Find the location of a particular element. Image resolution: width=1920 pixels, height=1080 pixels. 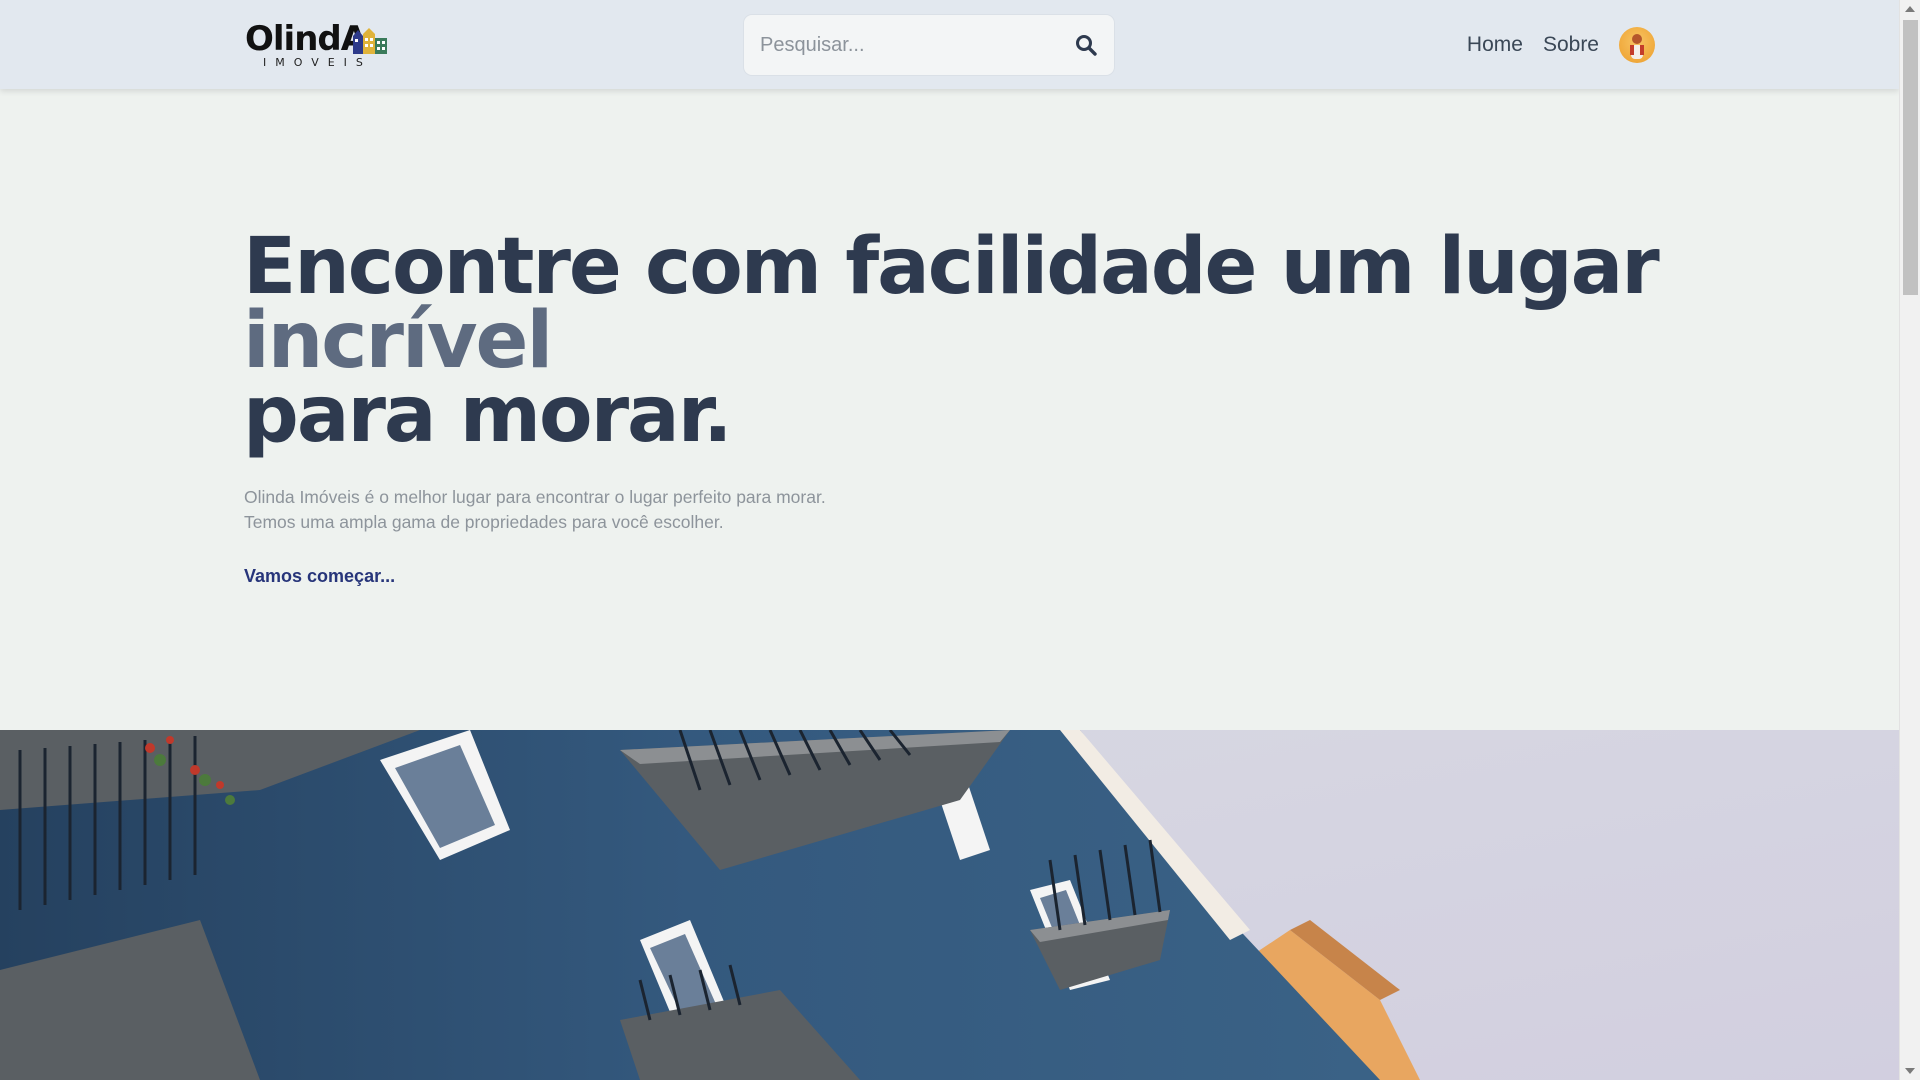

vertical-scrollbar is located at coordinates (1909, 540).